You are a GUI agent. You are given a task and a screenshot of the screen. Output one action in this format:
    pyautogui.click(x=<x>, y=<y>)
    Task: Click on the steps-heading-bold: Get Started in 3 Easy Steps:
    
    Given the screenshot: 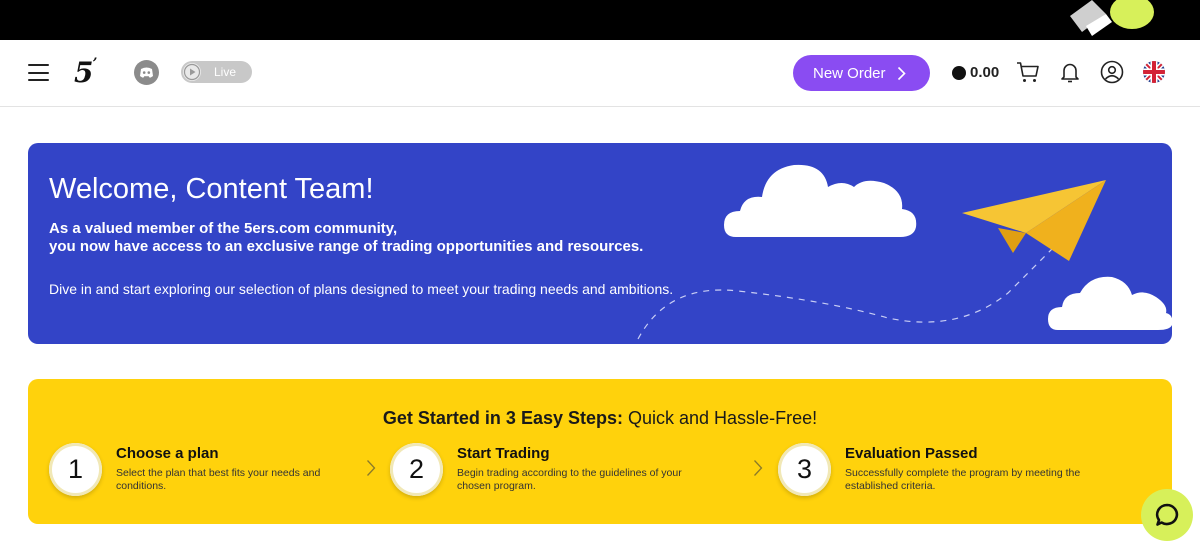 What is the action you would take?
    pyautogui.click(x=502, y=418)
    